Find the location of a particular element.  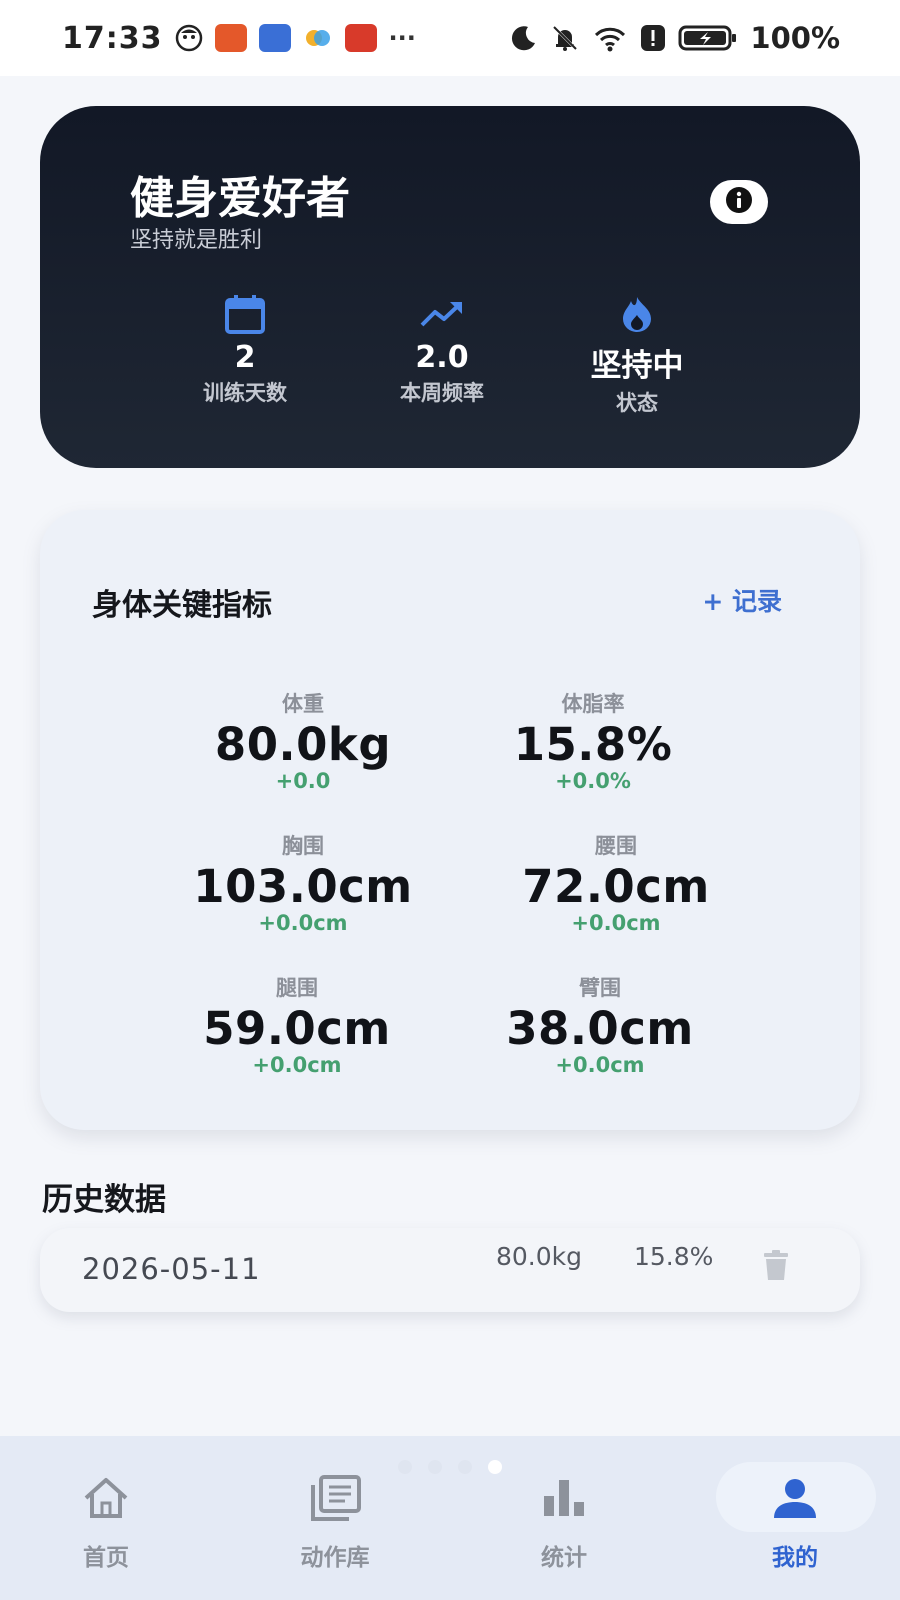

stat-value: 2 is located at coordinates (245, 357).